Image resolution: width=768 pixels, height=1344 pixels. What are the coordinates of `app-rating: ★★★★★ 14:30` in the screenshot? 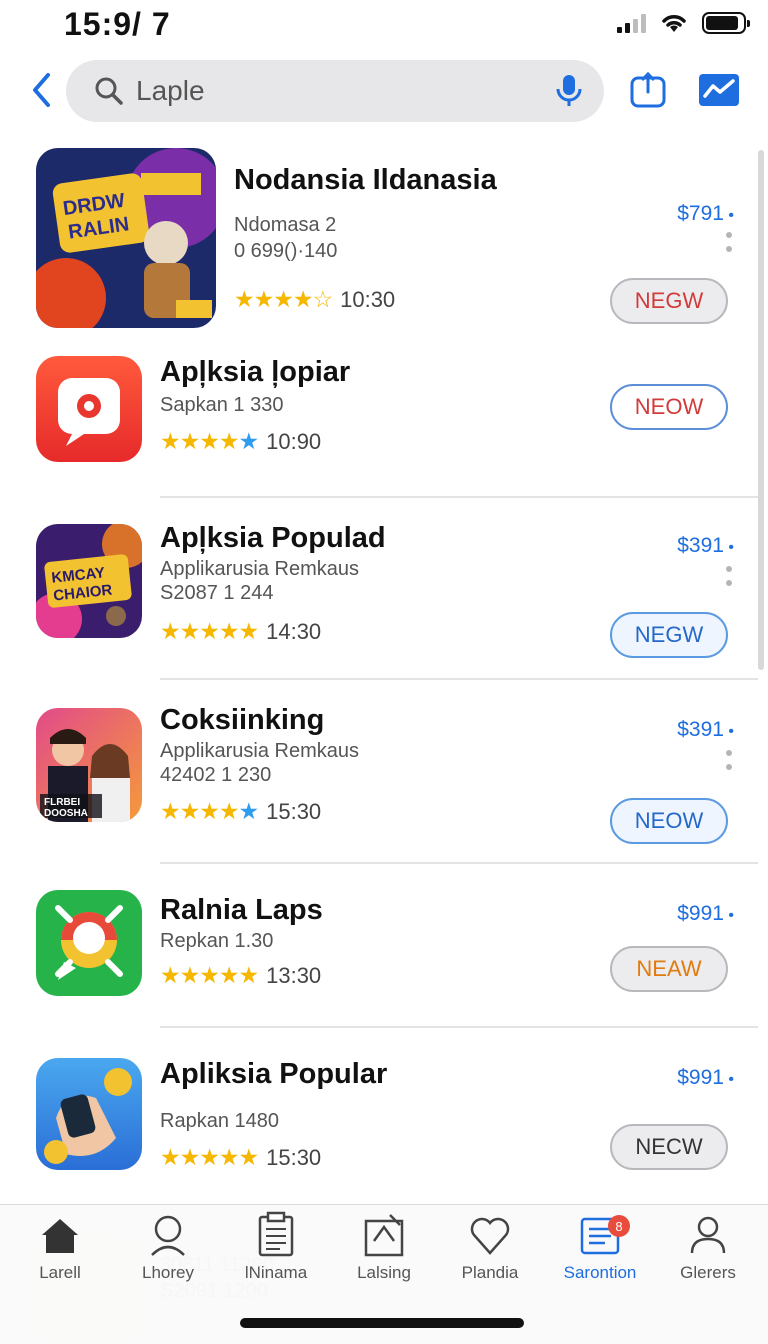 It's located at (240, 631).